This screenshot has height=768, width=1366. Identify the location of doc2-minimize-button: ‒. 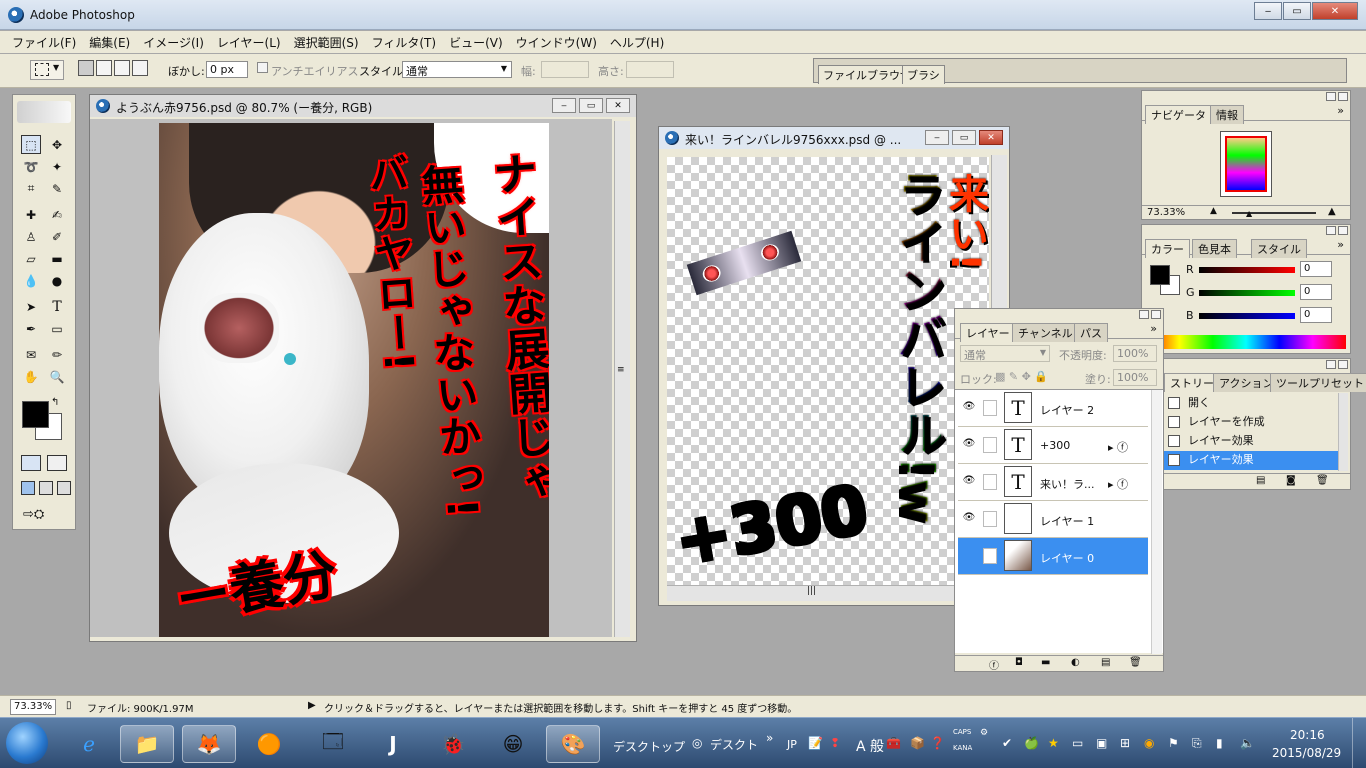
(937, 137).